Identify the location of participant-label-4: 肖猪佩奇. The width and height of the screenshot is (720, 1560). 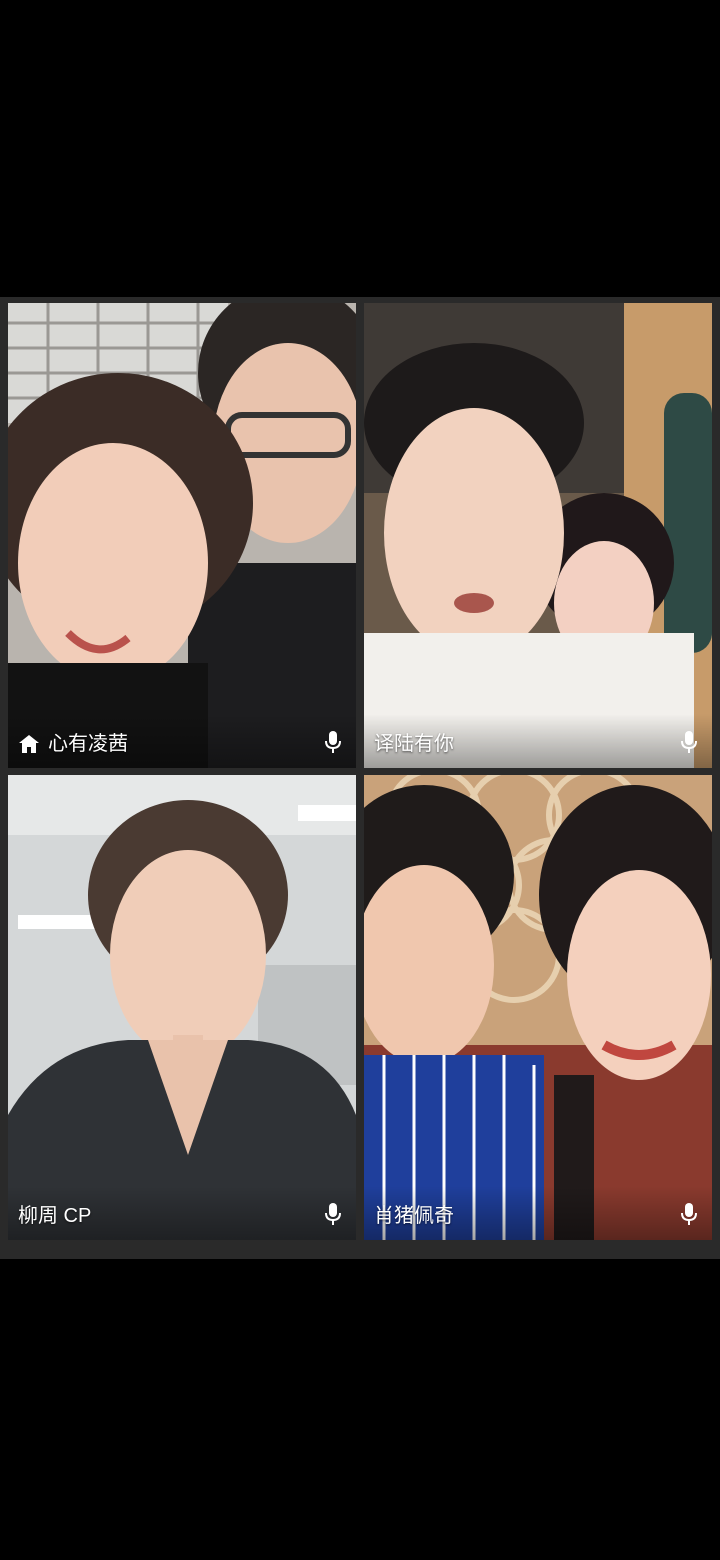
(414, 1216).